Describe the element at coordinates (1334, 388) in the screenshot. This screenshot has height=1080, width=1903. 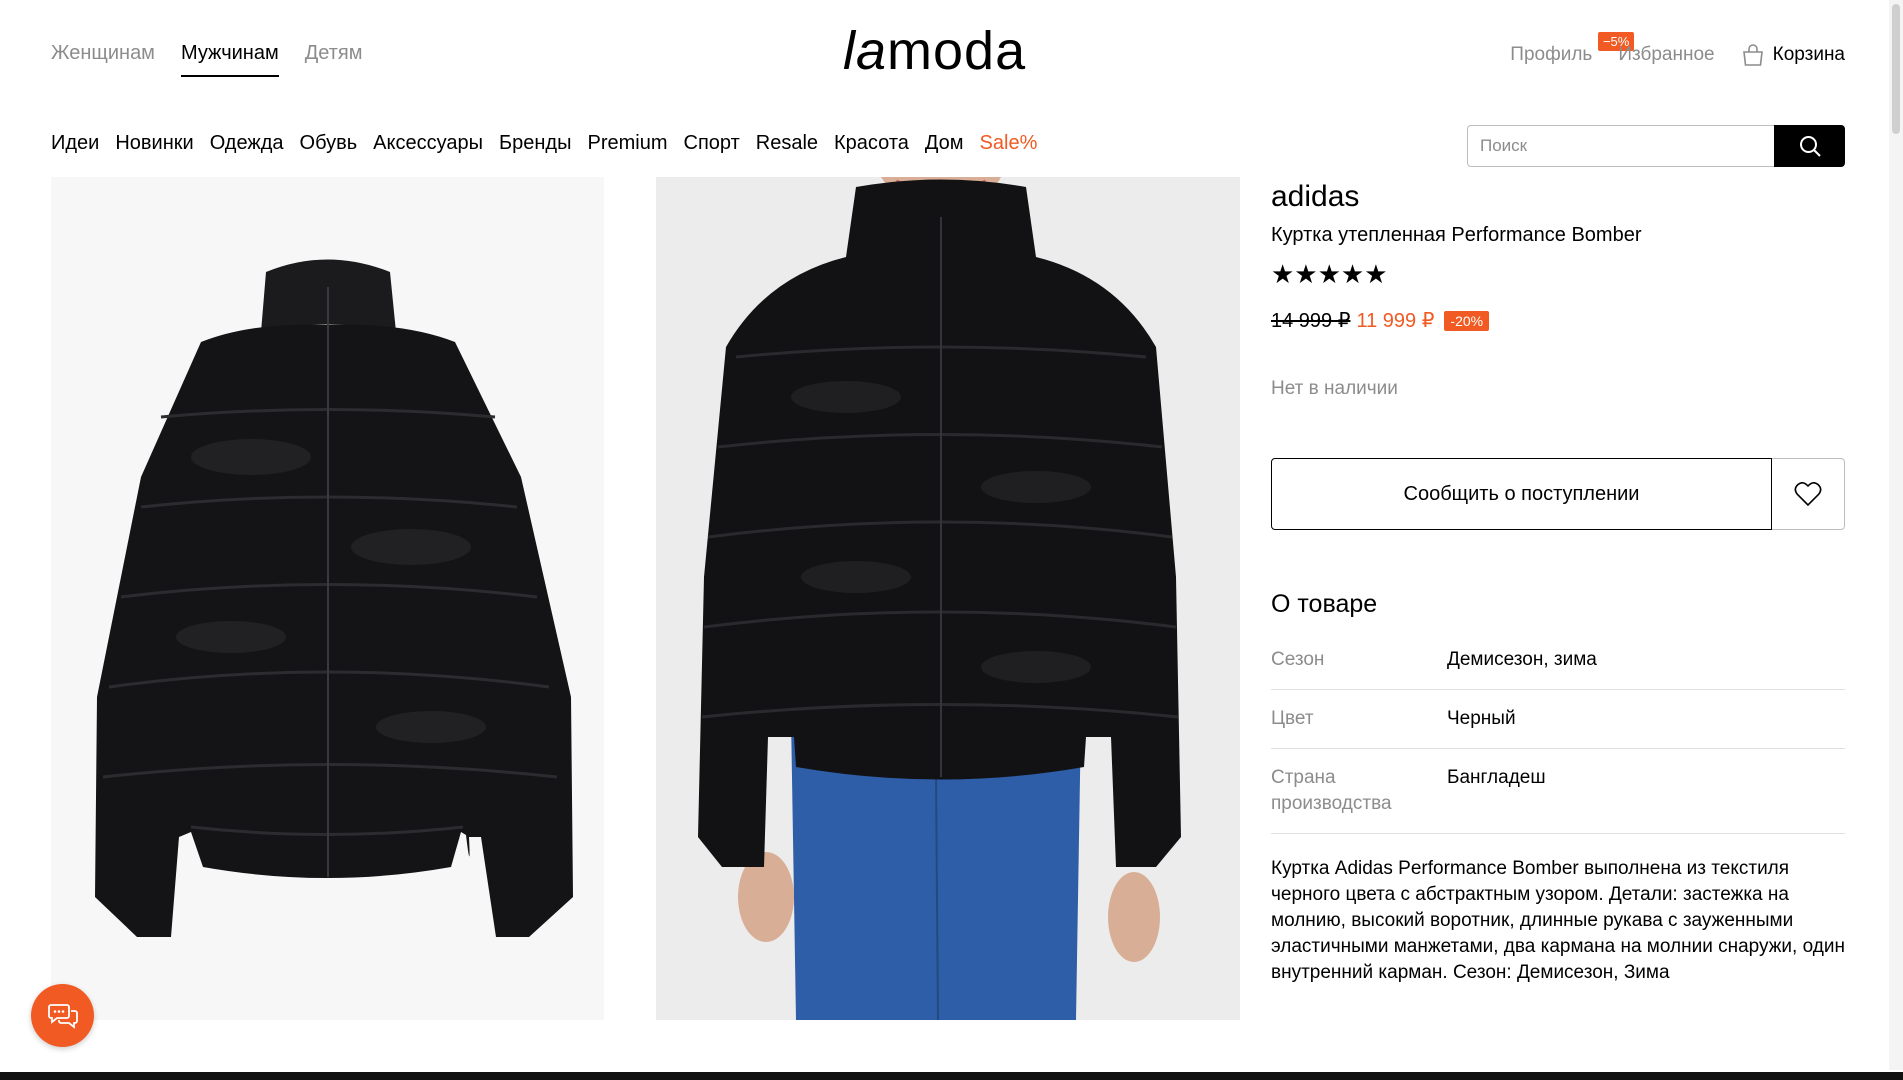
I see `availability-status: Нет в наличии` at that location.